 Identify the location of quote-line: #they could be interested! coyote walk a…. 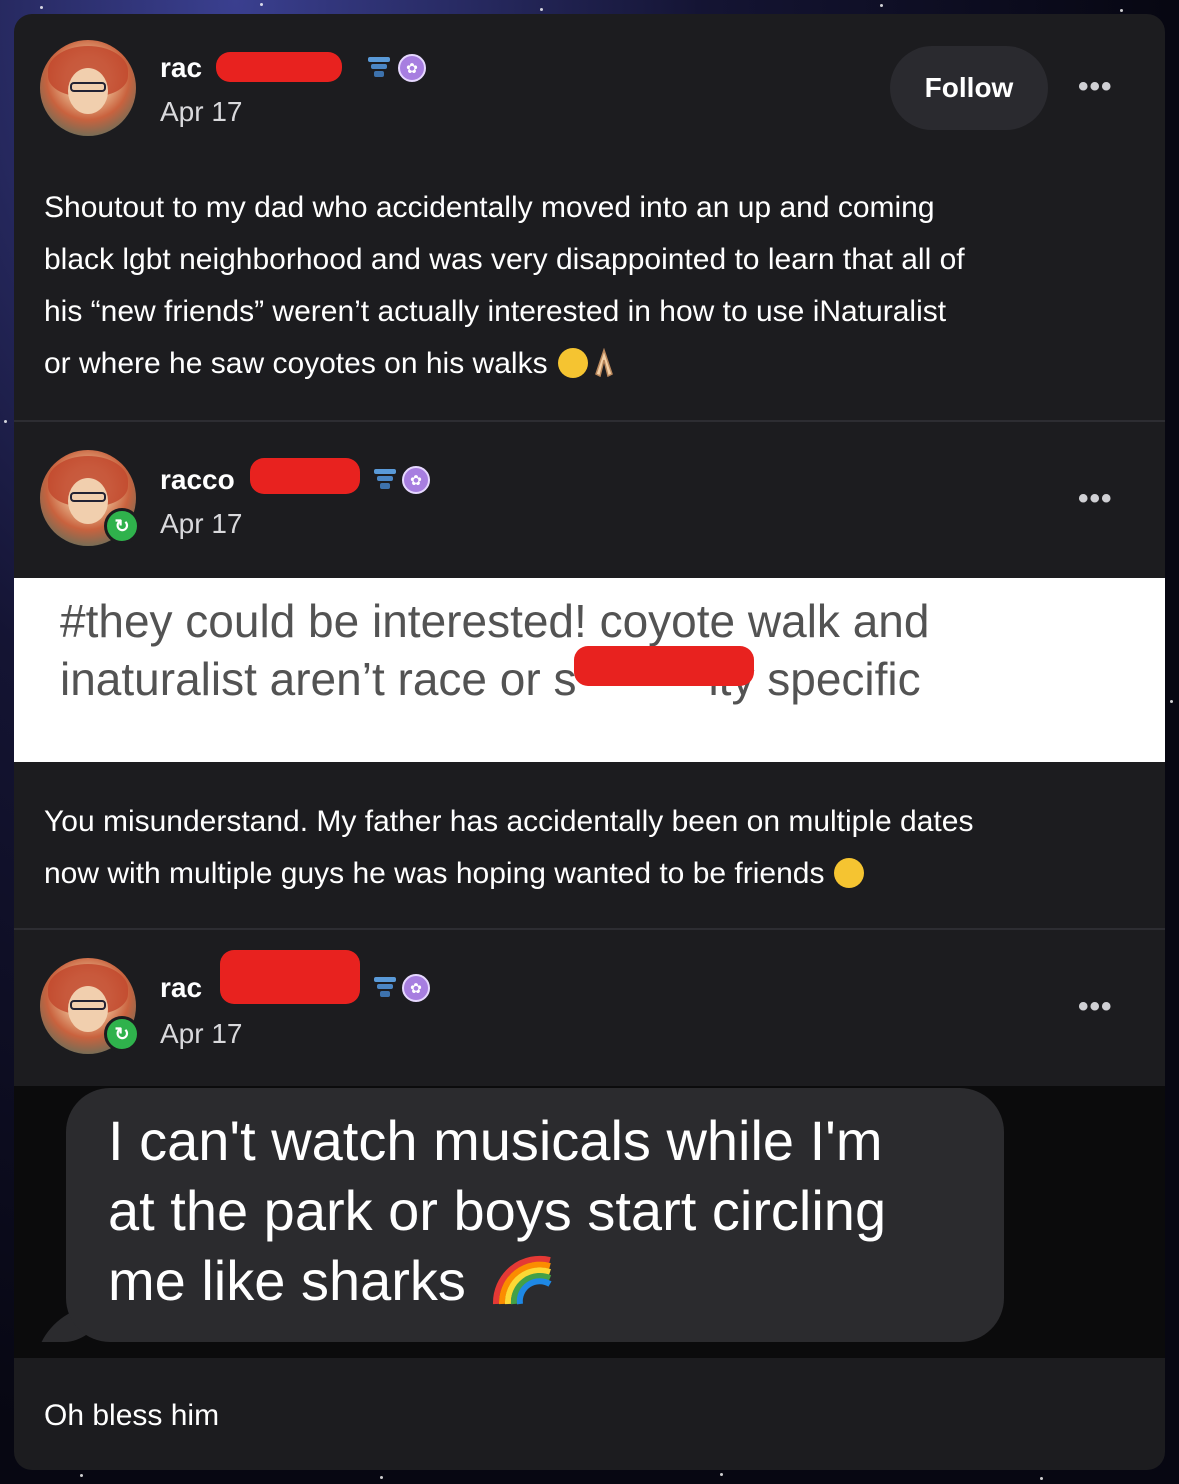
(495, 621).